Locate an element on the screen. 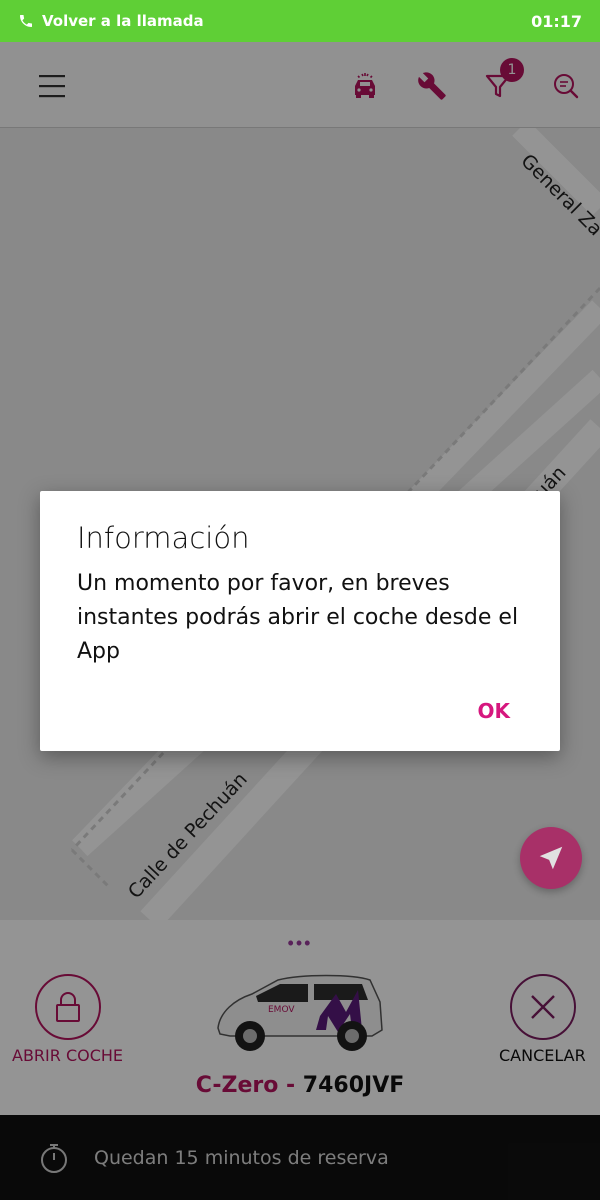 The width and height of the screenshot is (600, 1200). phone-icon is located at coordinates (26, 21).